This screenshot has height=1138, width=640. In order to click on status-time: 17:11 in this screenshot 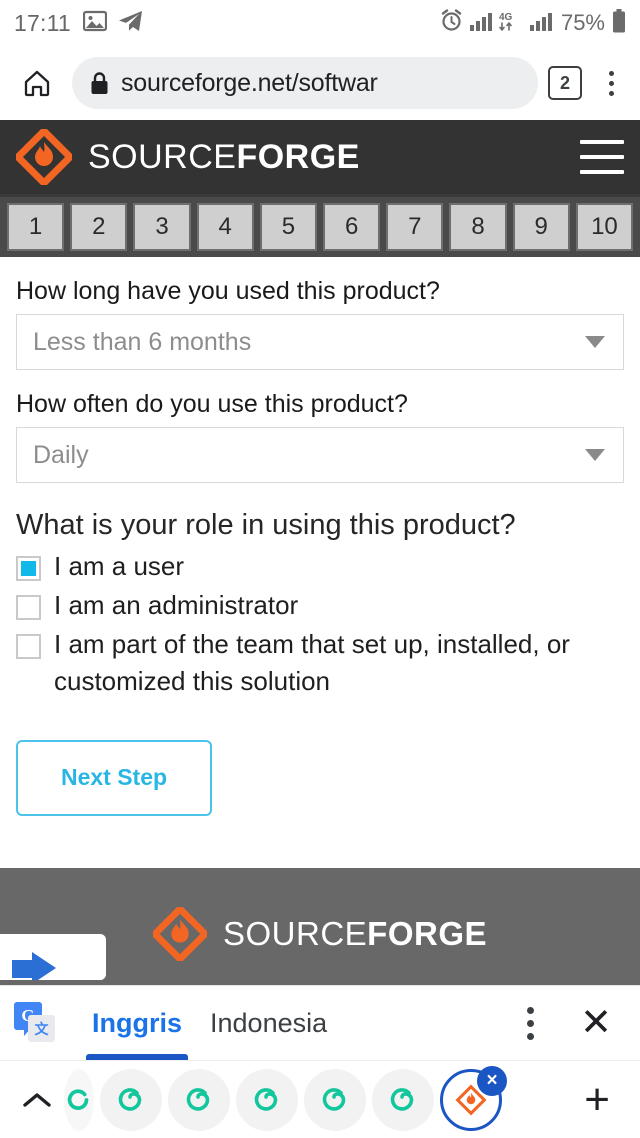, I will do `click(42, 22)`.